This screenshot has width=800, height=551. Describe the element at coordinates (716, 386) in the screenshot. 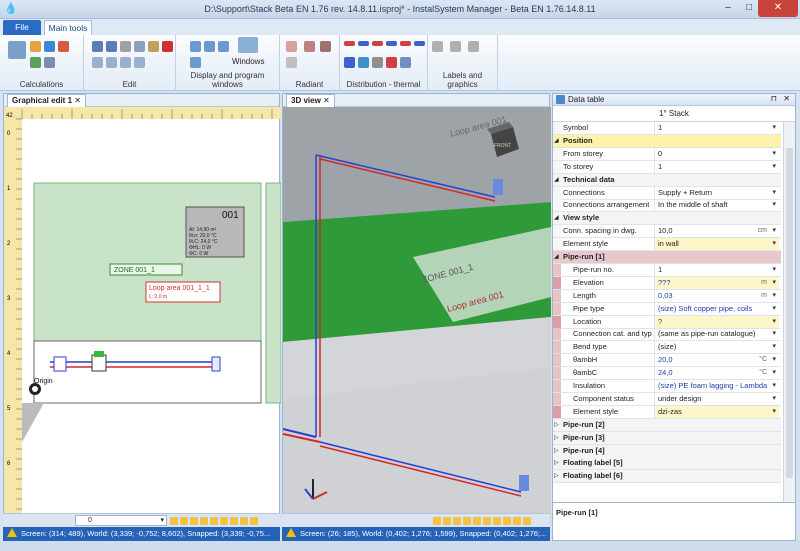

I see `row-value: (size) PE foam lagging - Lambda ▾` at that location.